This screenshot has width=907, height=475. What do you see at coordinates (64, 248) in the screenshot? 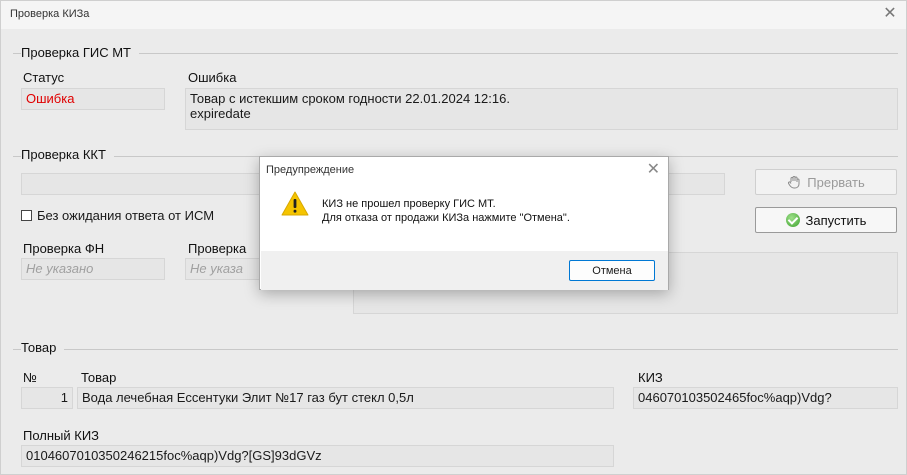
I see `fn-label: Проверка ФН` at bounding box center [64, 248].